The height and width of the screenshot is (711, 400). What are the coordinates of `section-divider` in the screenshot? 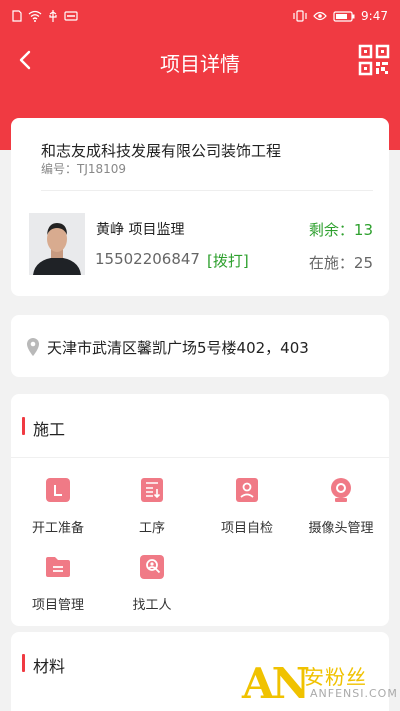 It's located at (200, 457).